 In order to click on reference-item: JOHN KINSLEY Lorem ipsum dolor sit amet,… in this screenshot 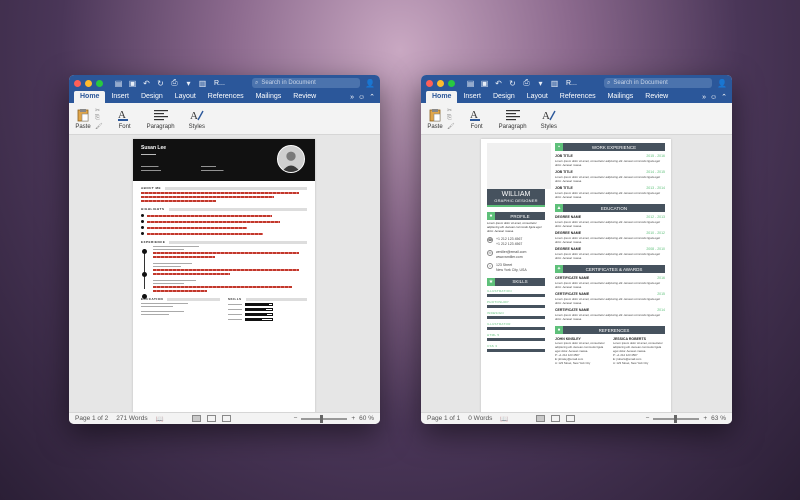, I will do `click(580, 351)`.